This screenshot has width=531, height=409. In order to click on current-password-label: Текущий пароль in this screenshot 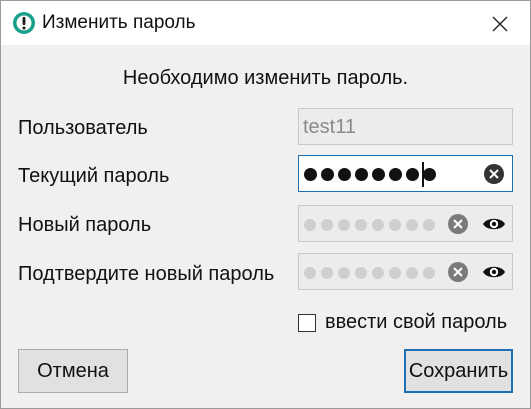, I will do `click(94, 176)`.